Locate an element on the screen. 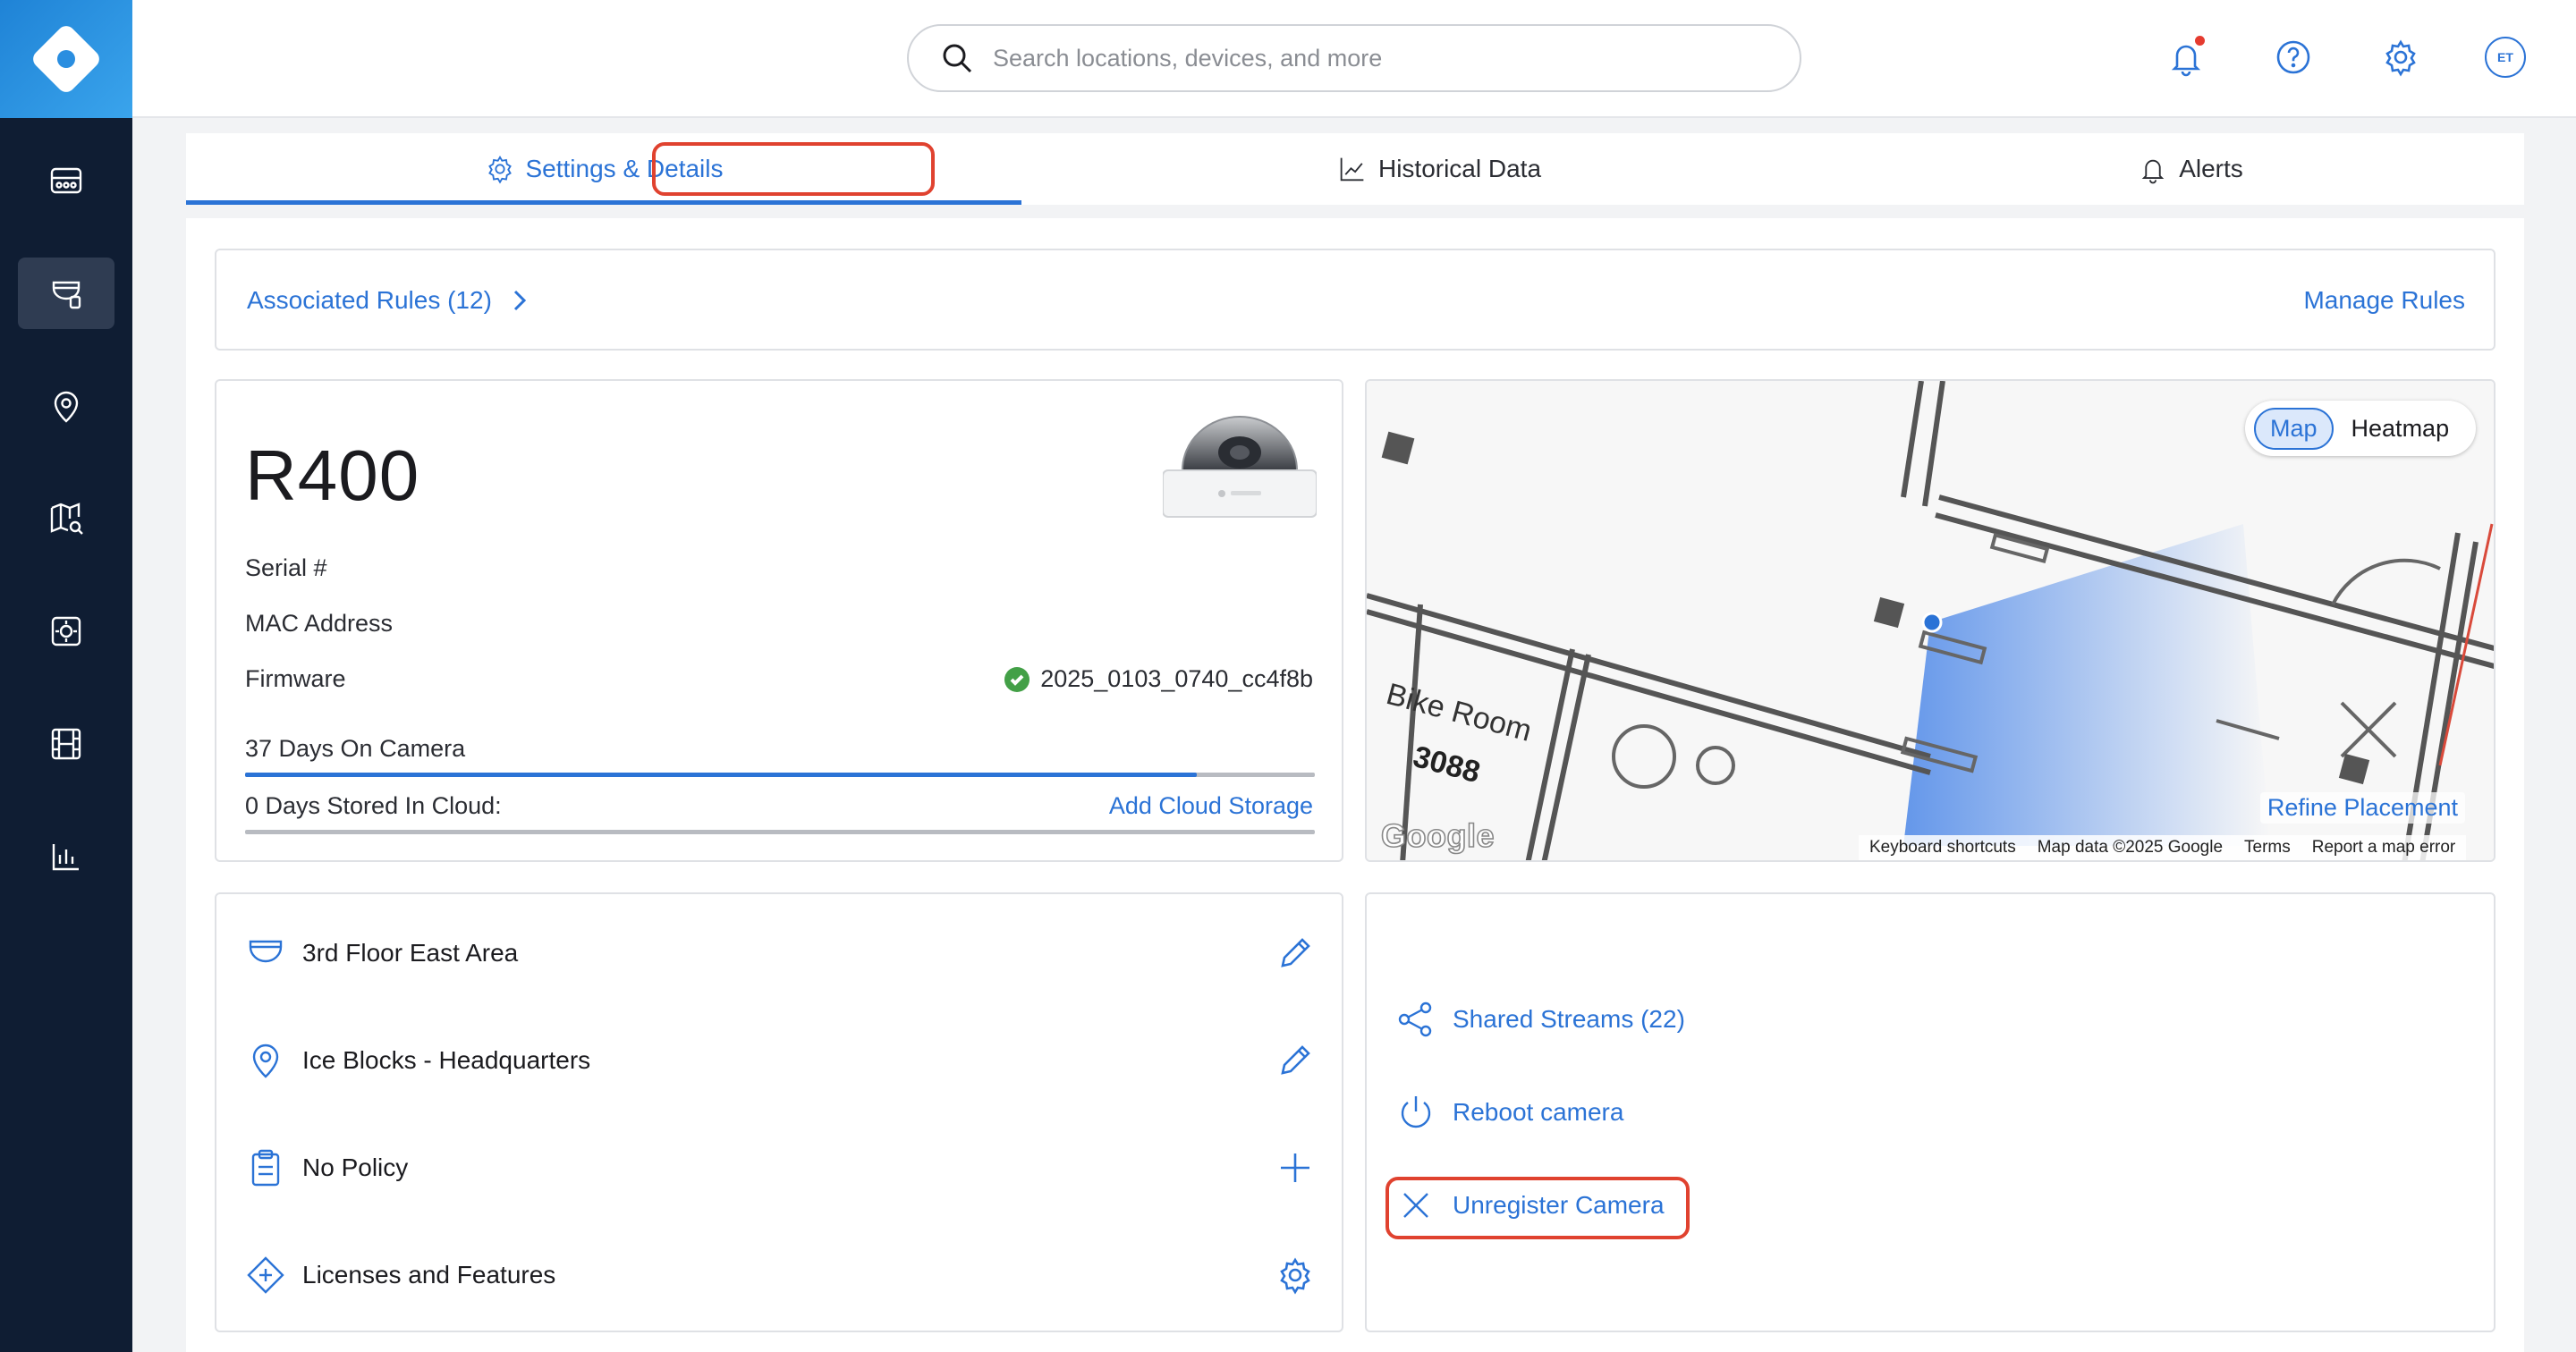  sidebar is located at coordinates (66, 676).